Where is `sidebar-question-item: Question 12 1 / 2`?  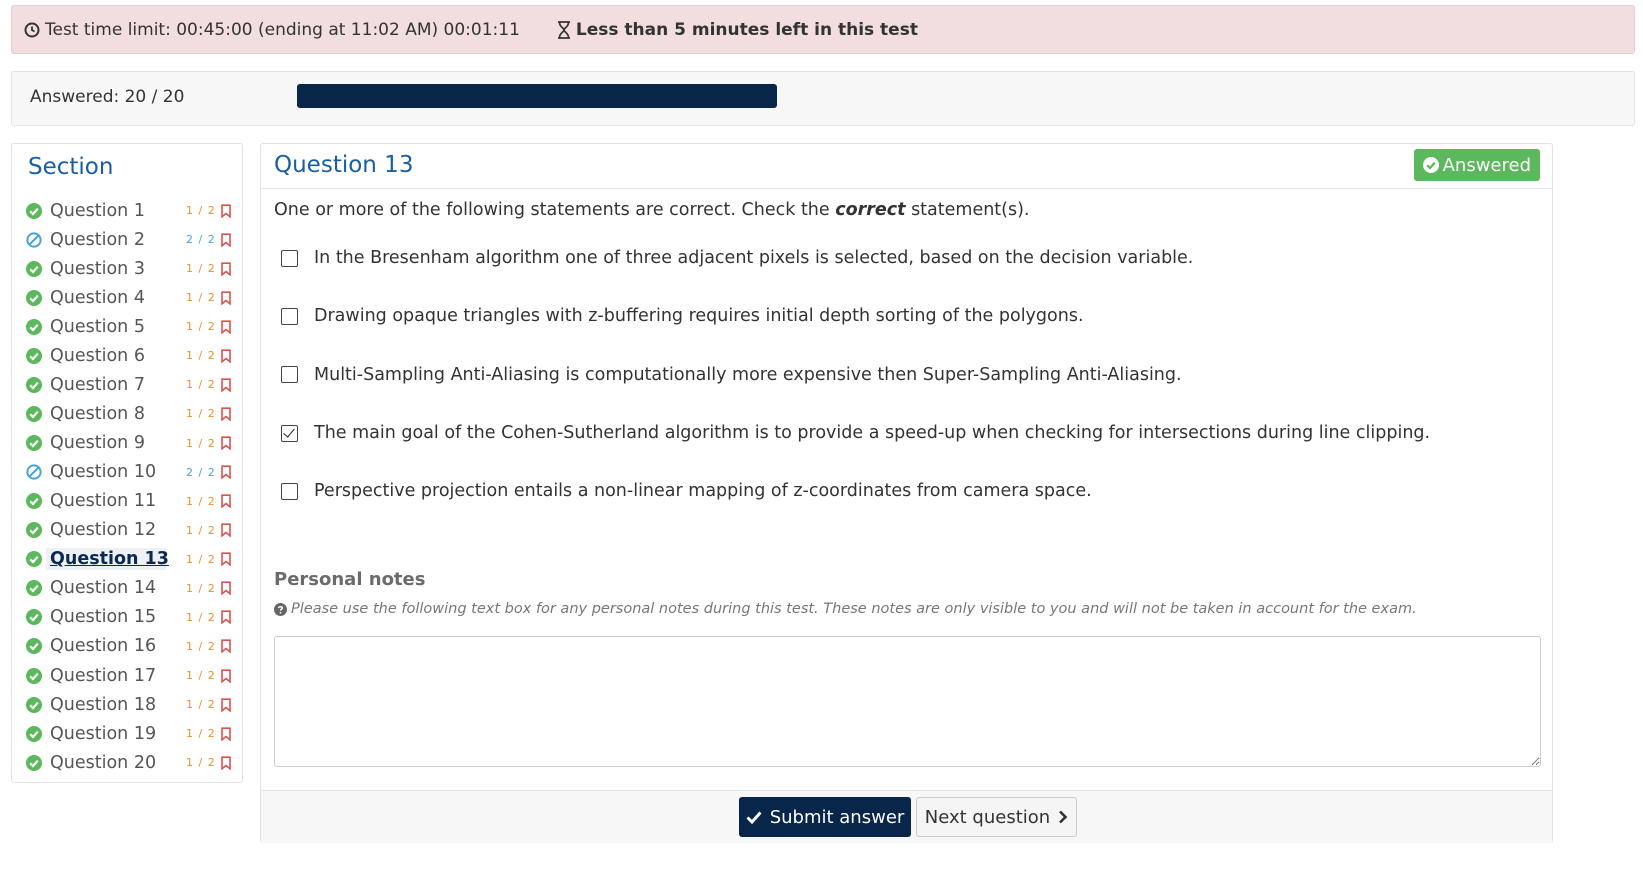 sidebar-question-item: Question 12 1 / 2 is located at coordinates (132, 530).